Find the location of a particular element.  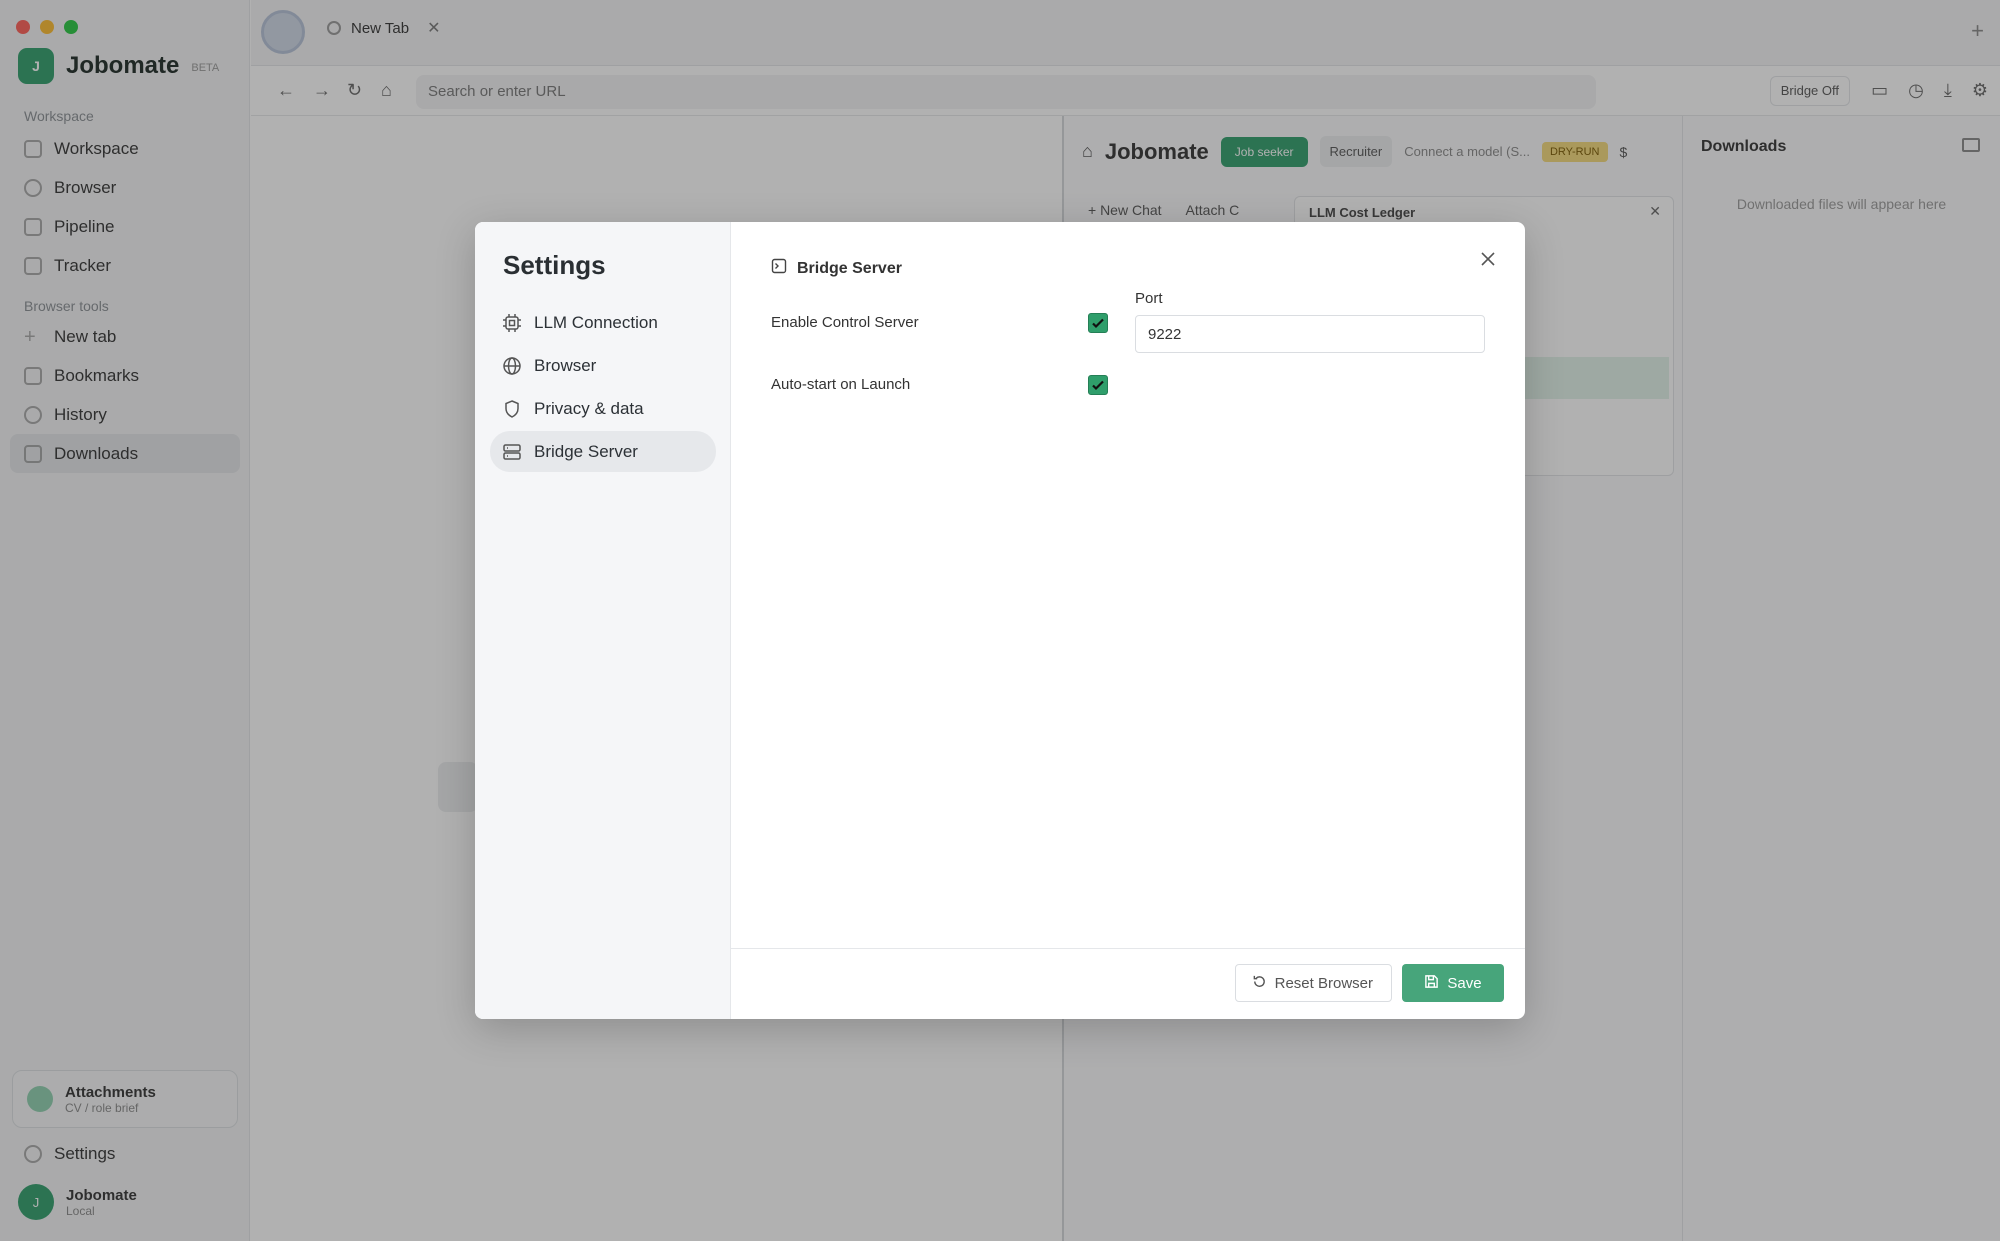

port-input is located at coordinates (1310, 334).